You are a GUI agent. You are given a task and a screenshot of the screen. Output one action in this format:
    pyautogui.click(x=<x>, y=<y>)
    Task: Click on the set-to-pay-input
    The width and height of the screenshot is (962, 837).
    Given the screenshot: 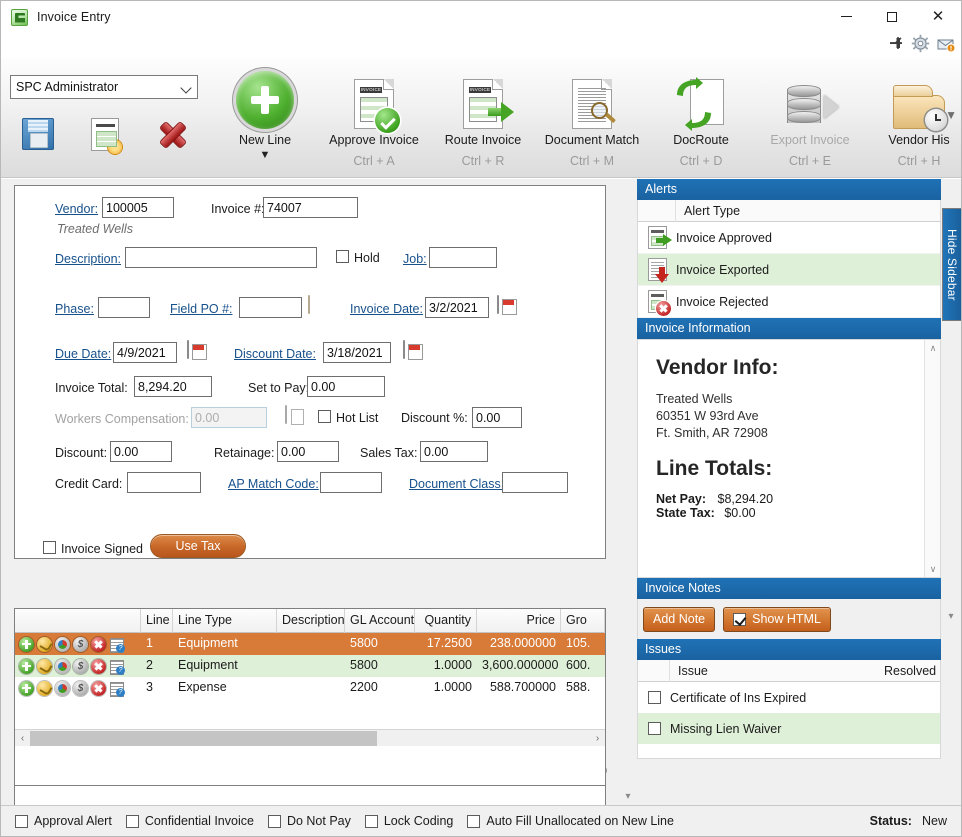 What is the action you would take?
    pyautogui.click(x=346, y=386)
    